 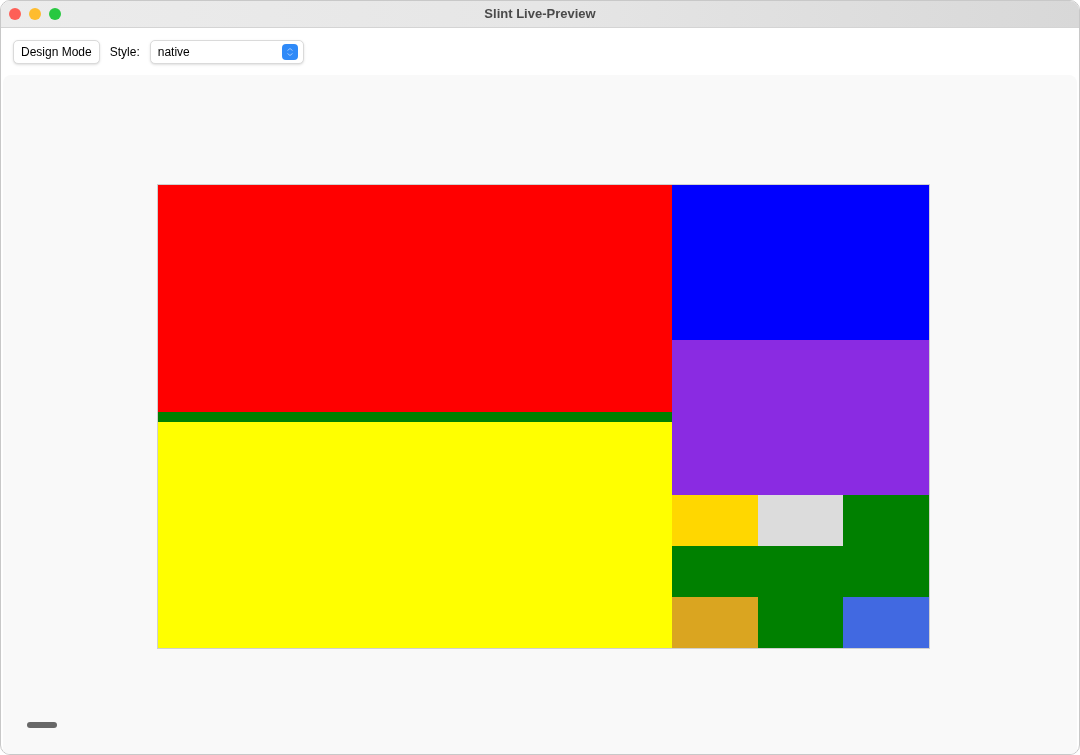 What do you see at coordinates (226, 51) in the screenshot?
I see `style-combo-box: native` at bounding box center [226, 51].